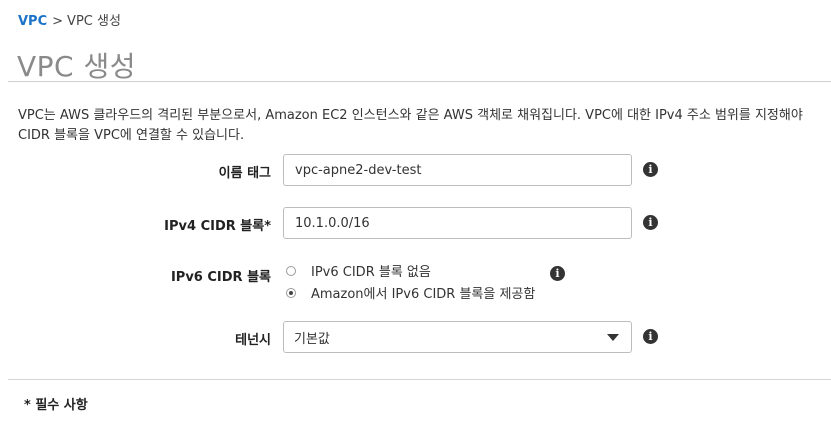 The image size is (831, 439). I want to click on ipv6-none-label: IPv6 CIDR 블록 없음, so click(371, 270).